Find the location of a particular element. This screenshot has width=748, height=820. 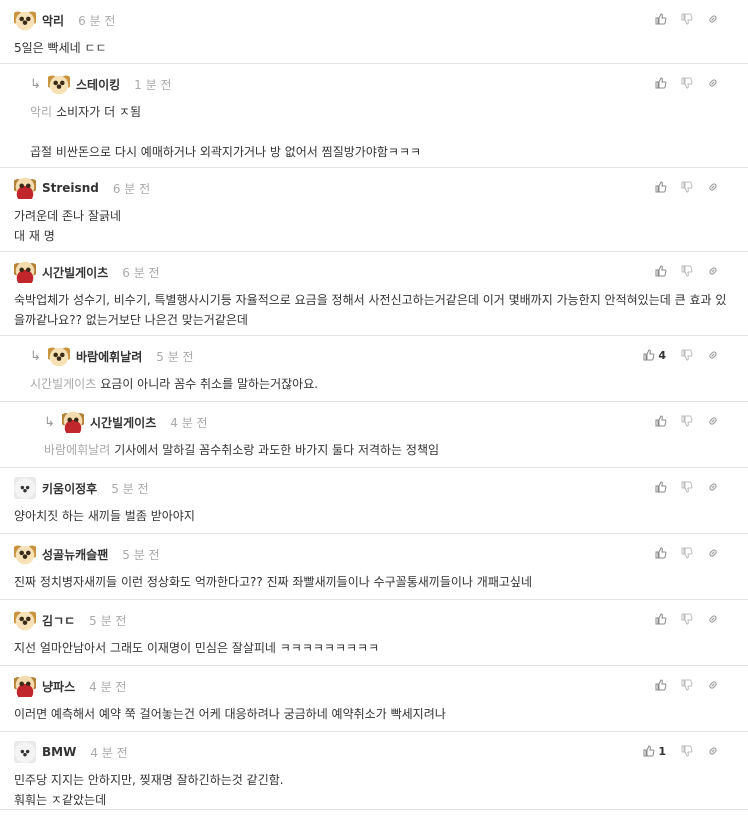

comment-author: 성골뉴캐슬팬 is located at coordinates (75, 554).